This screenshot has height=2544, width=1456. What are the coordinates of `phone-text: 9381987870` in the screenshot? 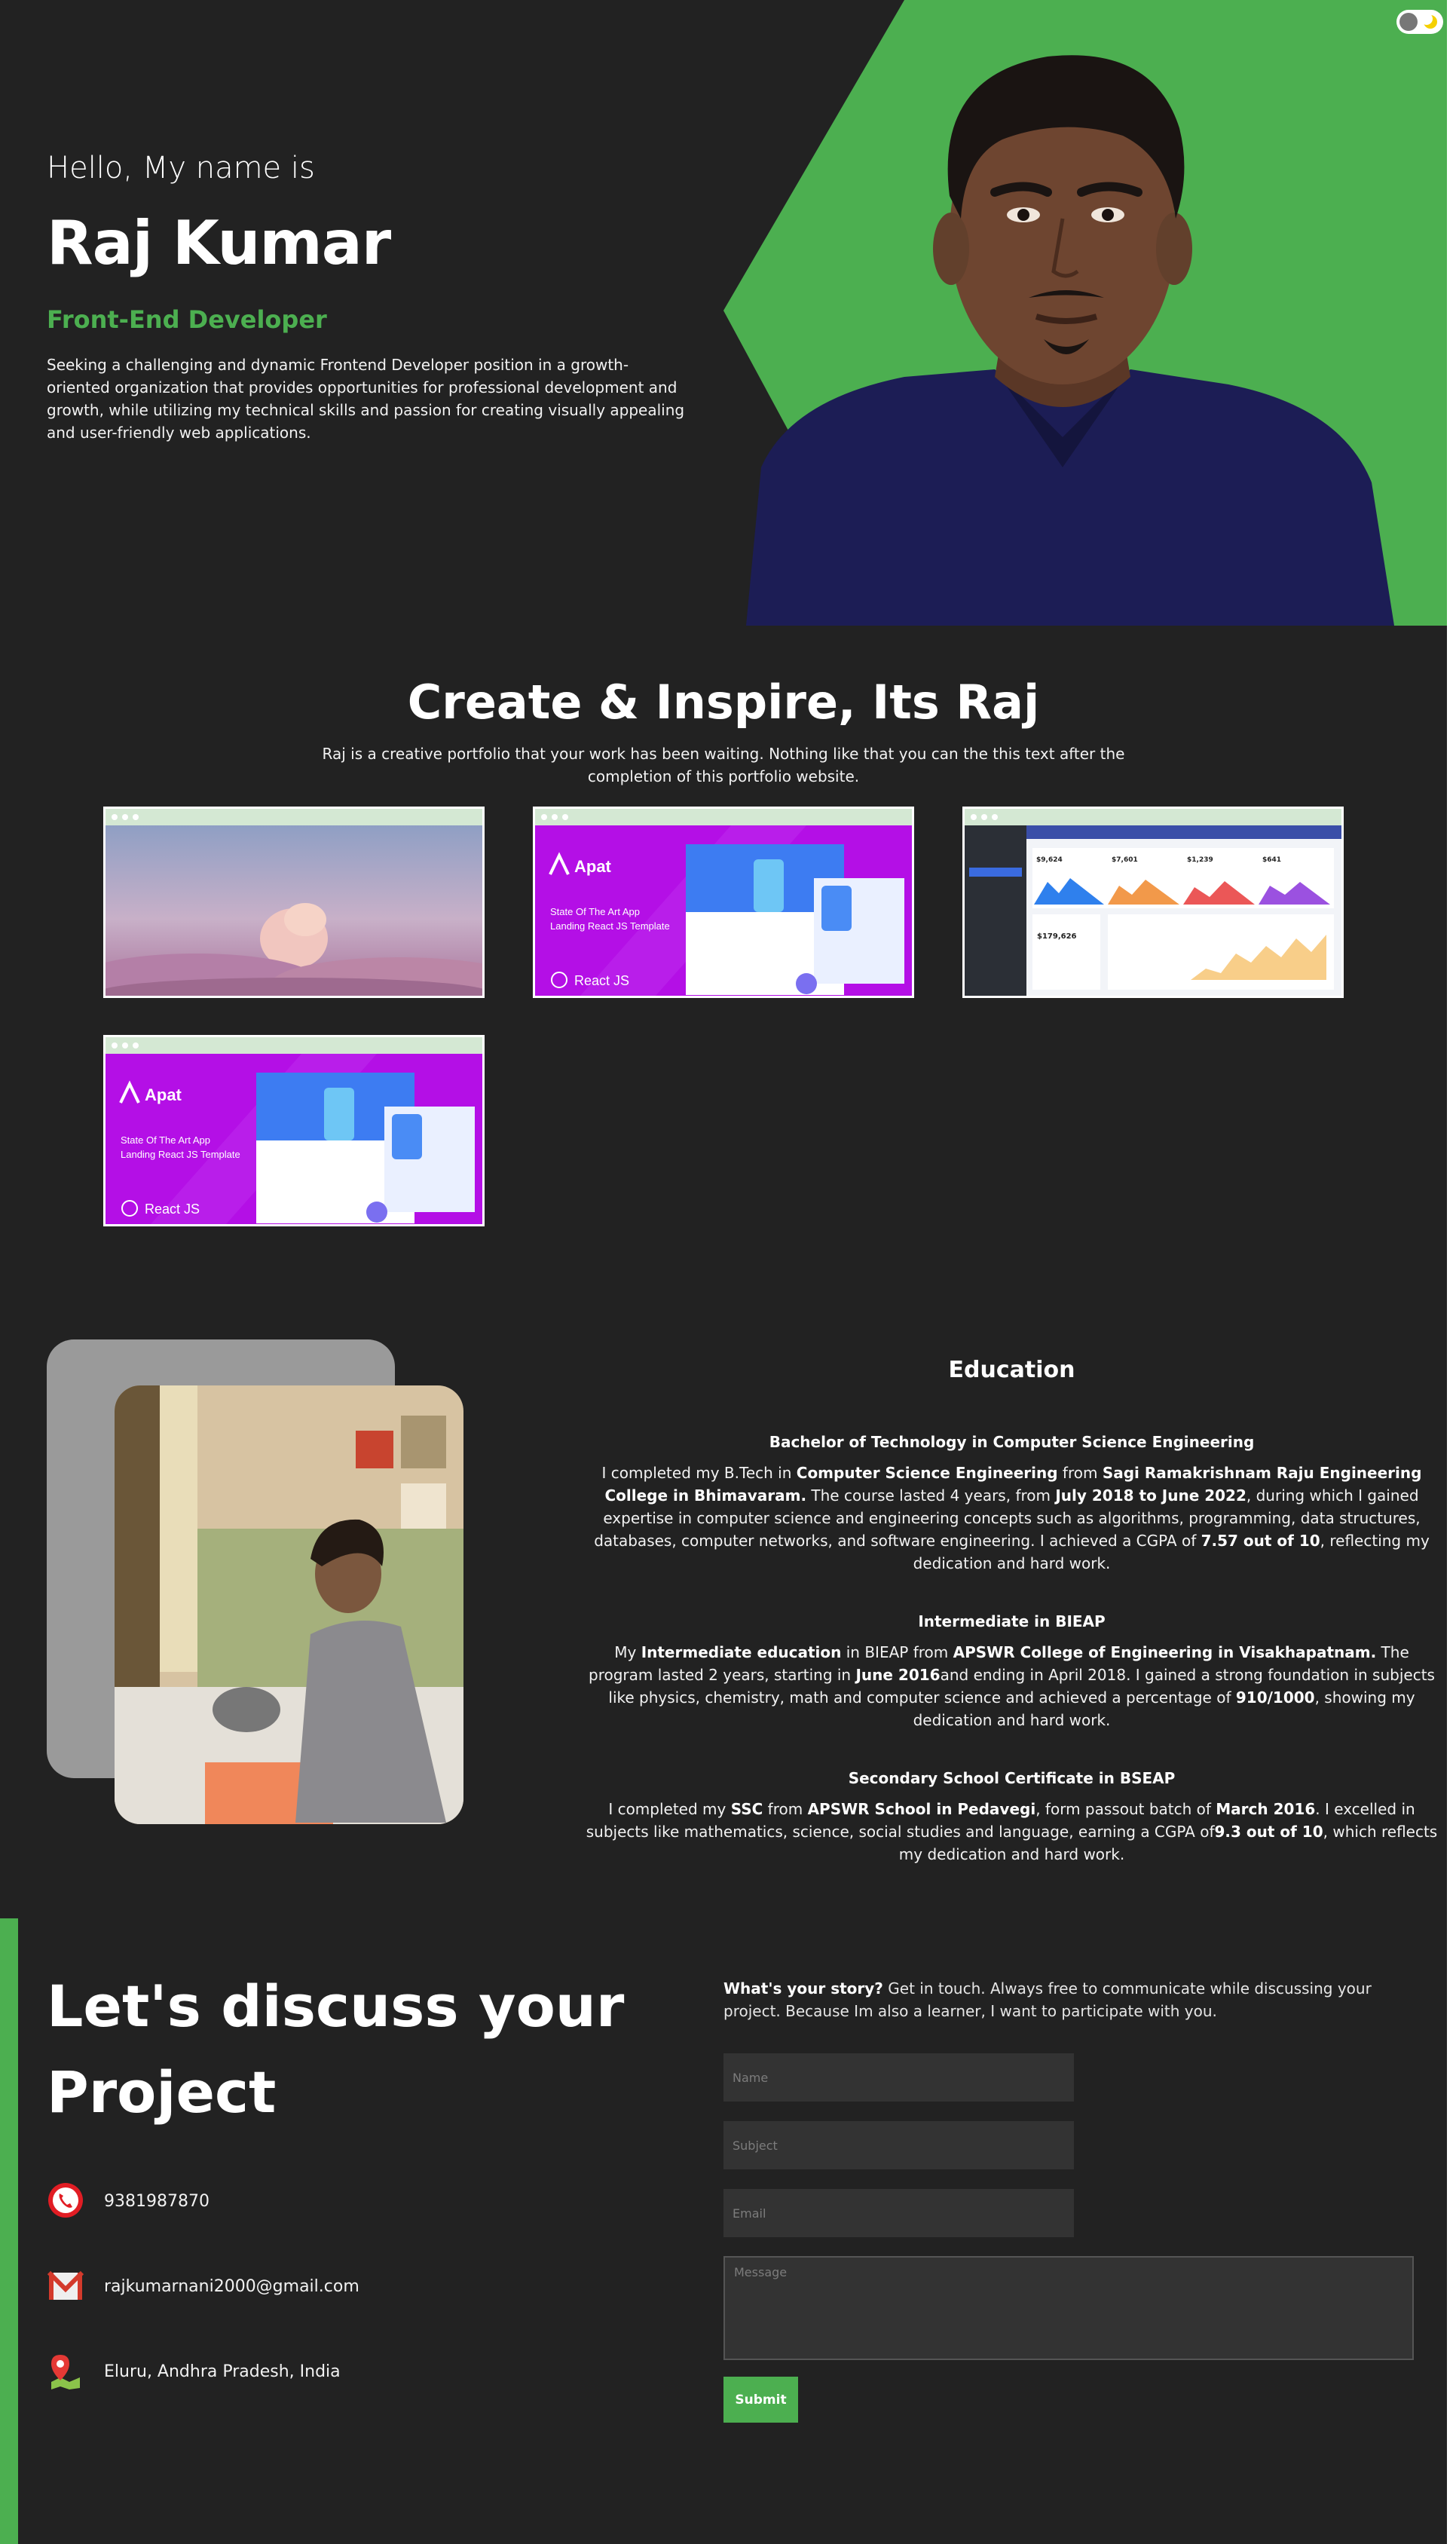 It's located at (157, 2201).